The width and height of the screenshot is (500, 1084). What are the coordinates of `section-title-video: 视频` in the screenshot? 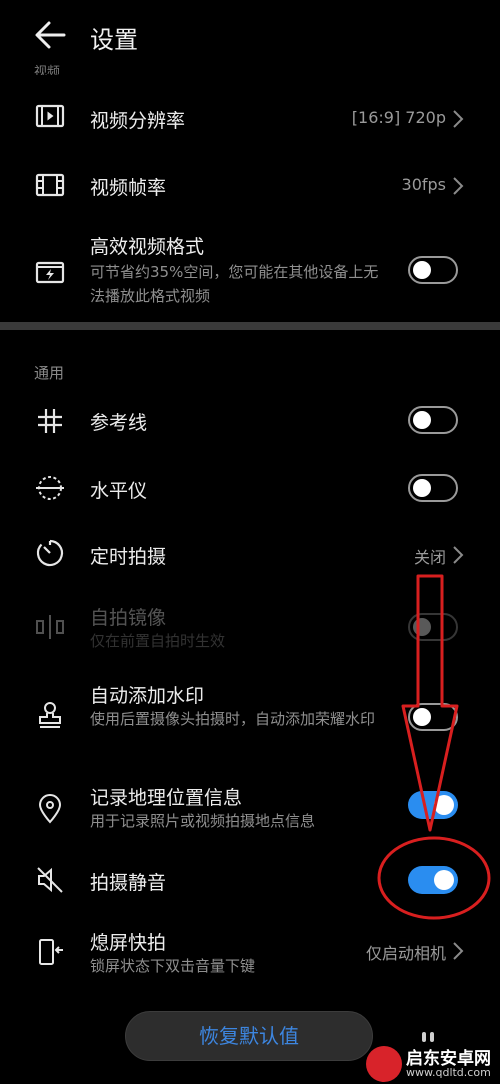 It's located at (47, 70).